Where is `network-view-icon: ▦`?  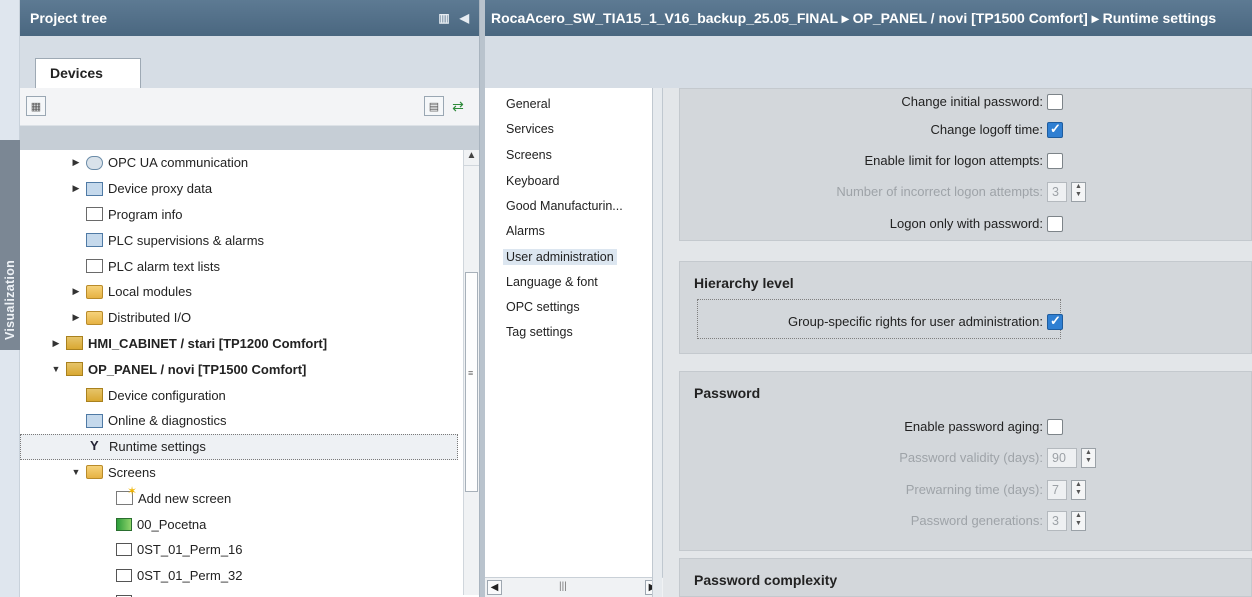
network-view-icon: ▦ is located at coordinates (36, 106).